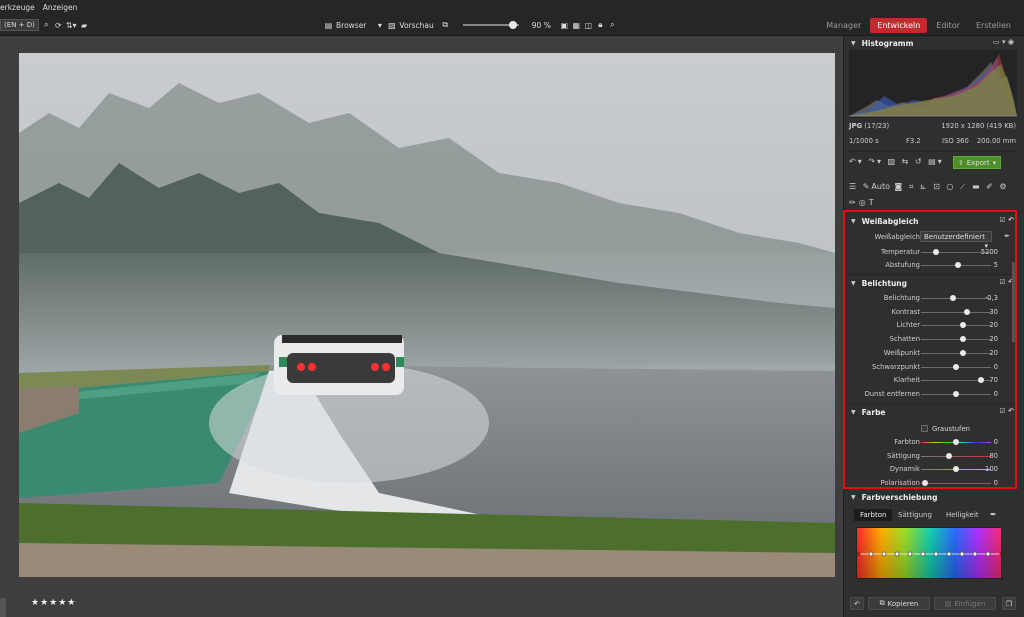 The width and height of the screenshot is (1024, 617). Describe the element at coordinates (1003, 186) in the screenshot. I see `settings-gear-icon: ⚙` at that location.